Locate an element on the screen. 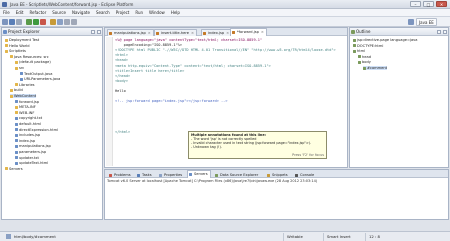 The image size is (450, 241). tree-item: Java Resources: src is located at coordinates (29, 57).